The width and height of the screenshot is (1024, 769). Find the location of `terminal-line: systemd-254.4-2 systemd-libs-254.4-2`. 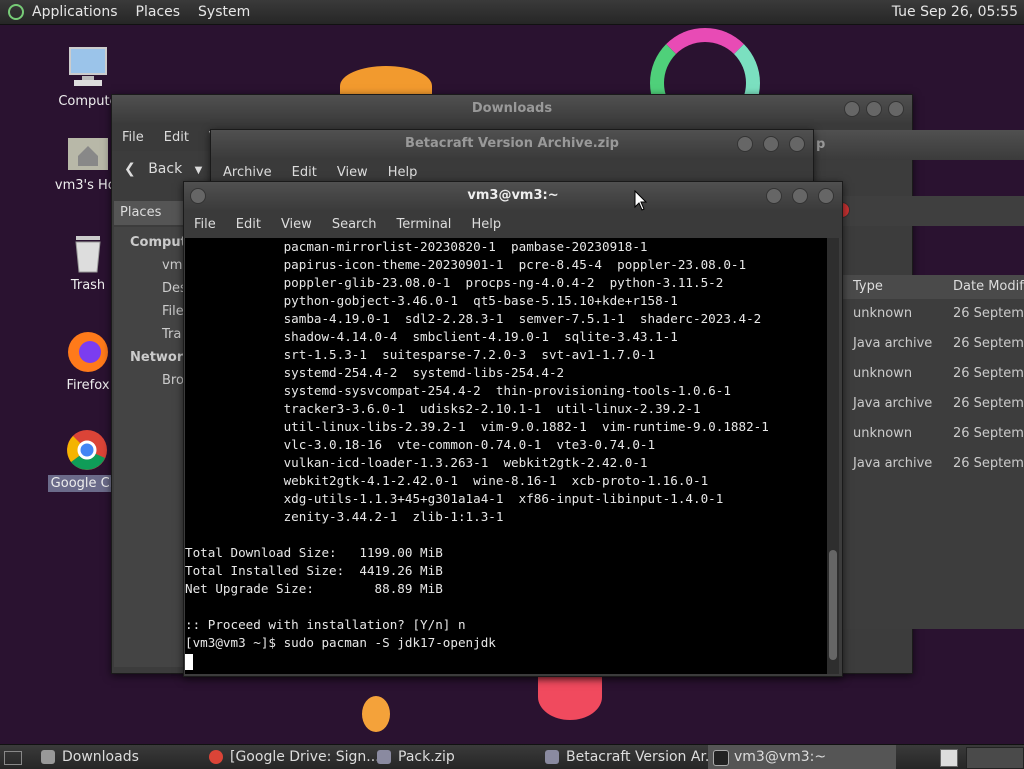

terminal-line: systemd-254.4-2 systemd-libs-254.4-2 is located at coordinates (375, 372).